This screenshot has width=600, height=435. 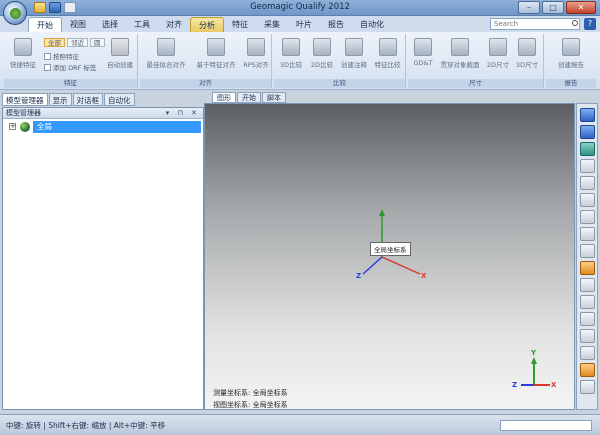 What do you see at coordinates (587, 234) in the screenshot?
I see `select-rect-icon` at bounding box center [587, 234].